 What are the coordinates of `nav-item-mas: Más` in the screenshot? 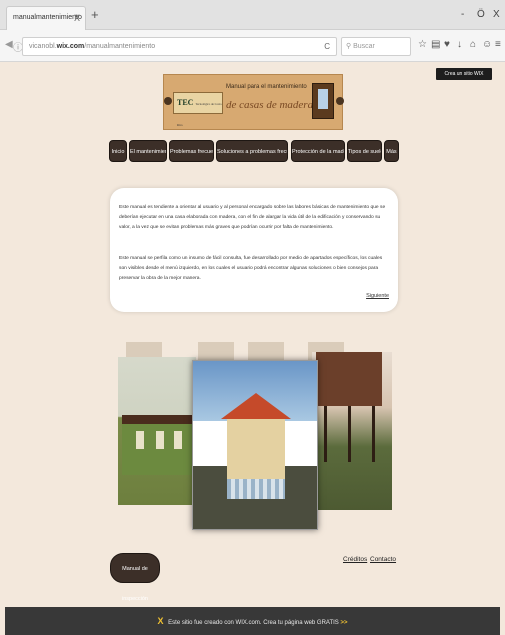 It's located at (391, 151).